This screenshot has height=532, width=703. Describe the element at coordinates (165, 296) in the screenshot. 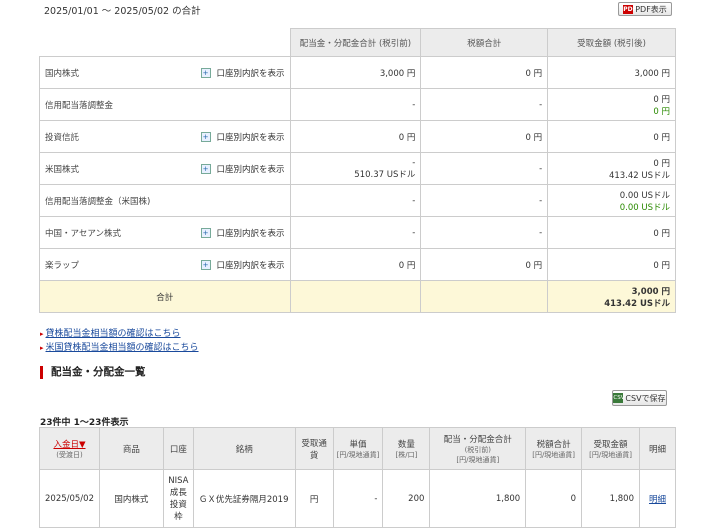

I see `total-label: 合計` at that location.